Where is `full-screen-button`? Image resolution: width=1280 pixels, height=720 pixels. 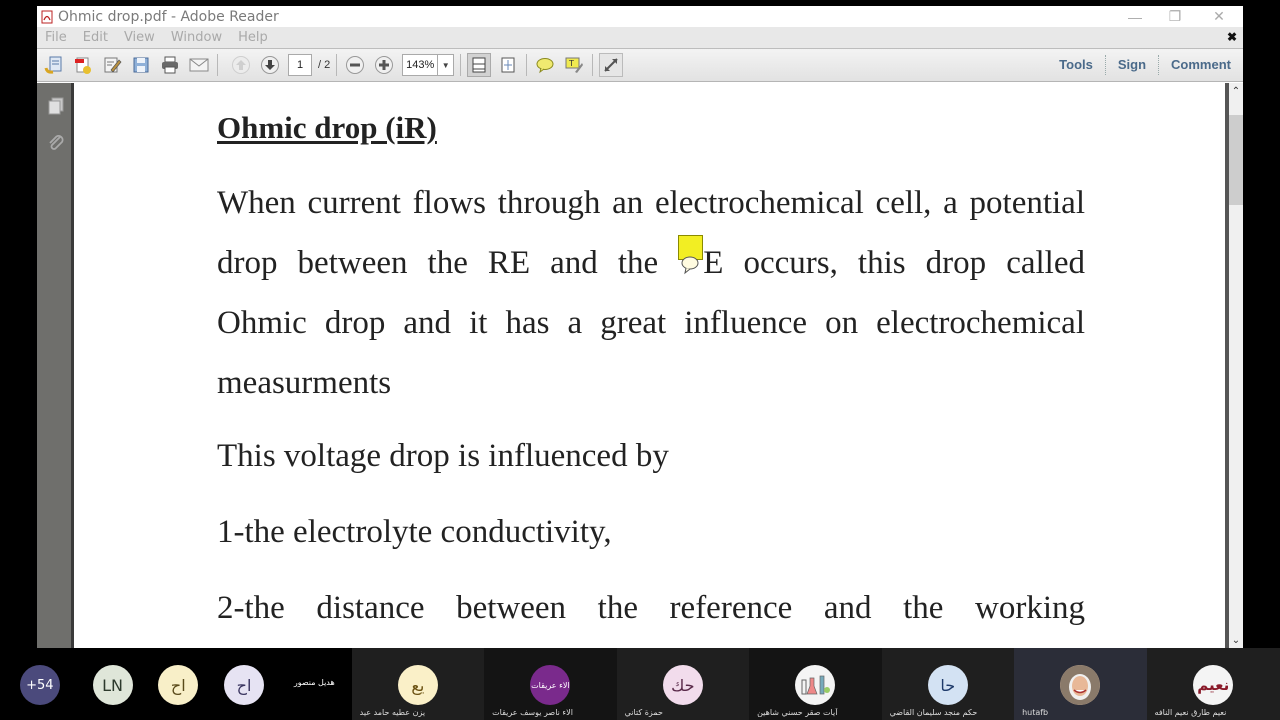 full-screen-button is located at coordinates (611, 65).